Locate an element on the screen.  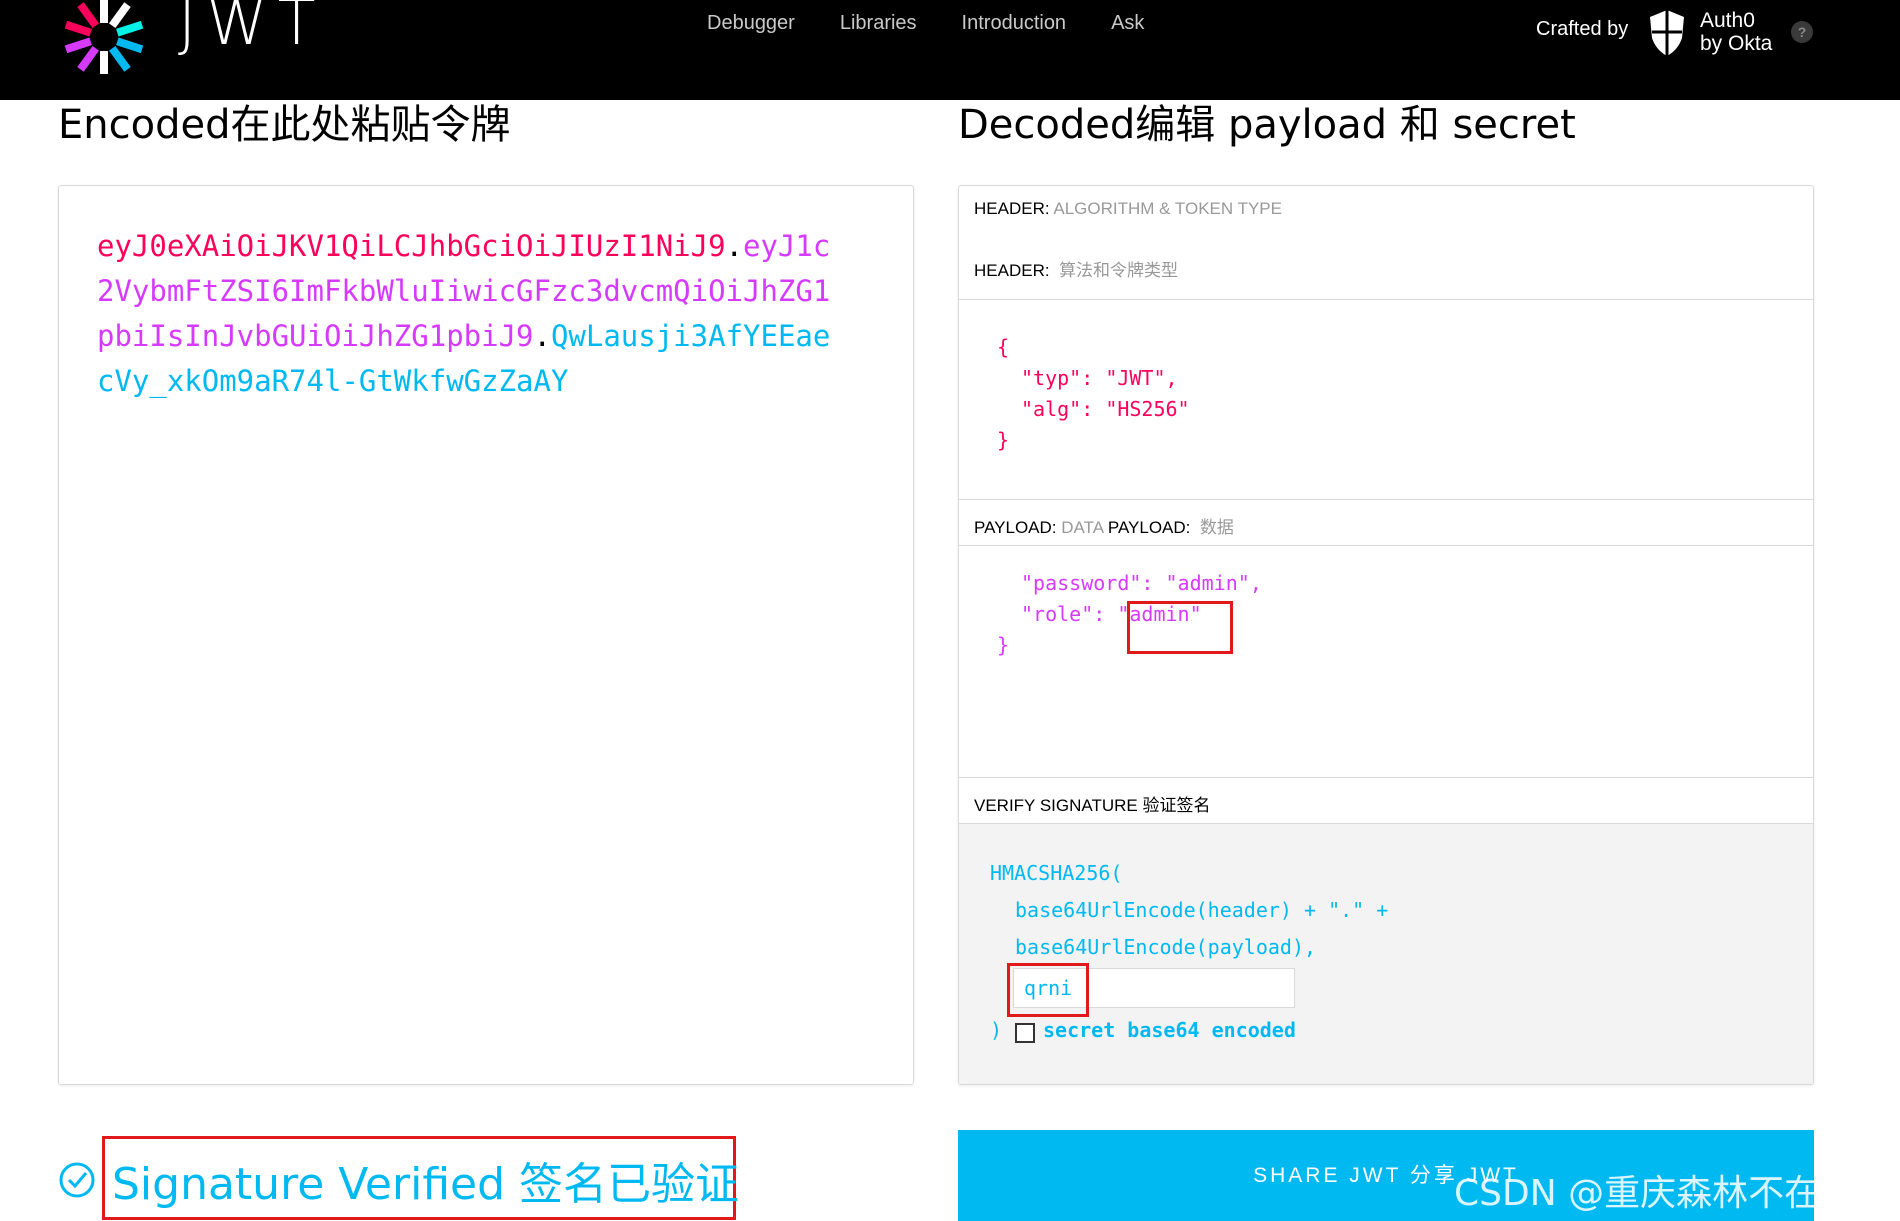
verify-code-line3: base64UrlEncode(payload), is located at coordinates (1166, 947).